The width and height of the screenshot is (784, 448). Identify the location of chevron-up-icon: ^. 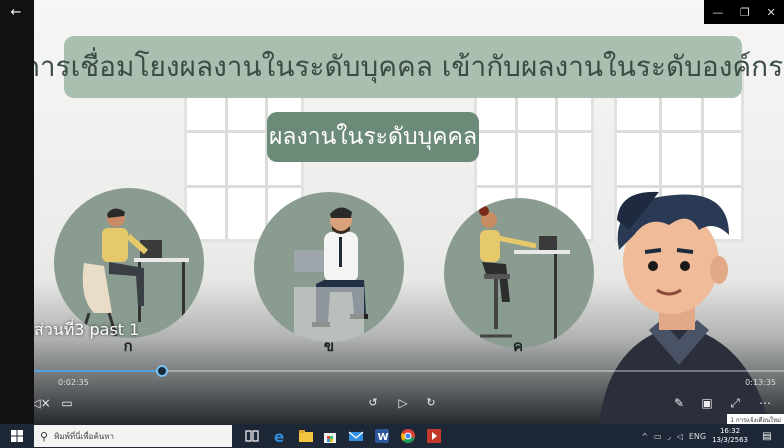
(644, 436).